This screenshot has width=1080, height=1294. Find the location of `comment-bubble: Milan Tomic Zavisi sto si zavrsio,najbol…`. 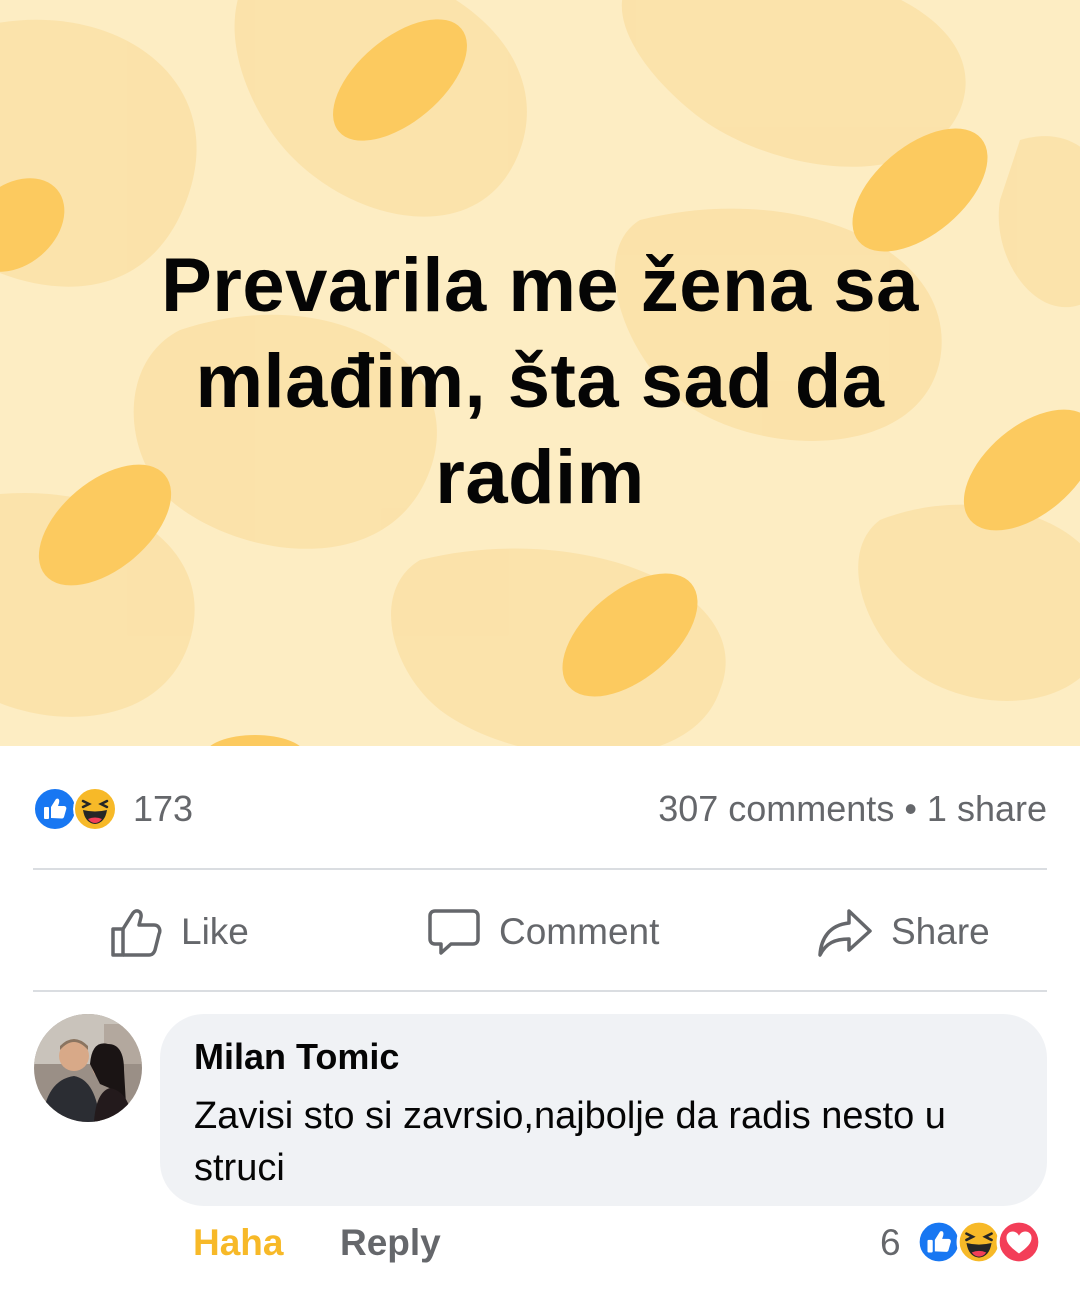

comment-bubble: Milan Tomic Zavisi sto si zavrsio,najbol… is located at coordinates (603, 1110).